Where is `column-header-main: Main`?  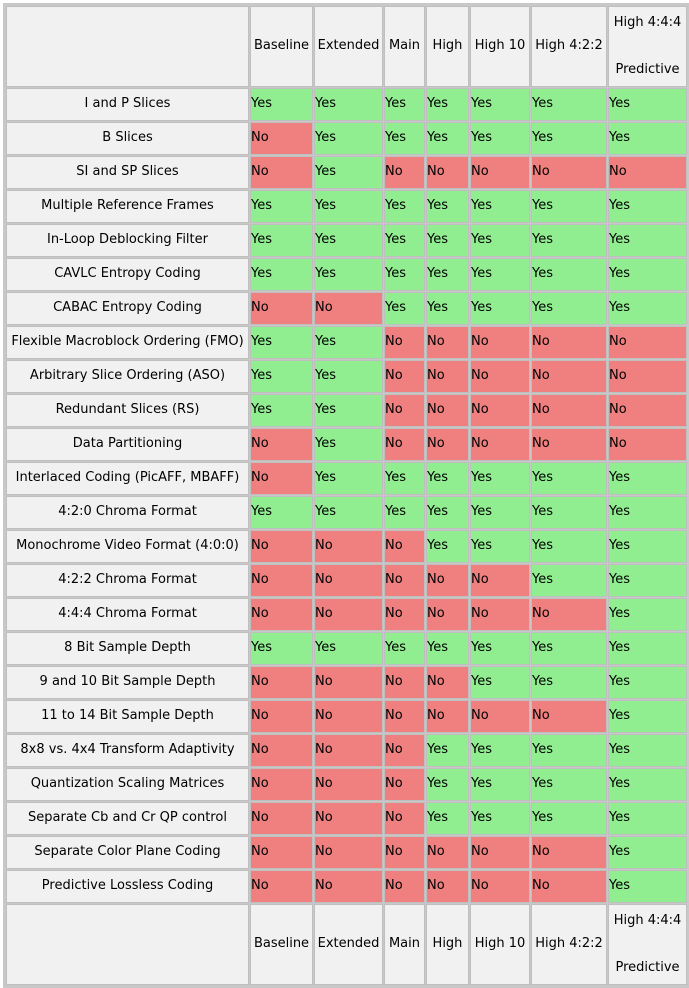
column-header-main: Main is located at coordinates (404, 46).